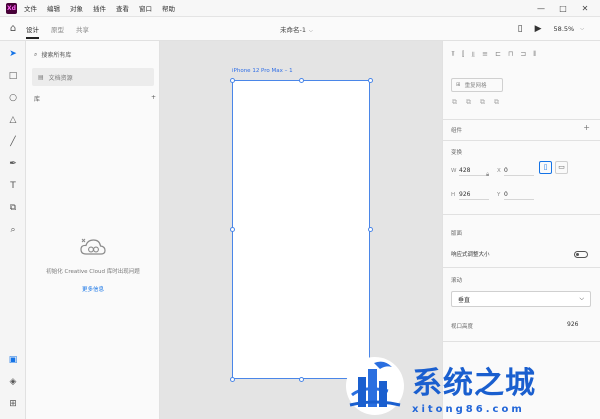  I want to click on scroll-value: 垂直, so click(464, 300).